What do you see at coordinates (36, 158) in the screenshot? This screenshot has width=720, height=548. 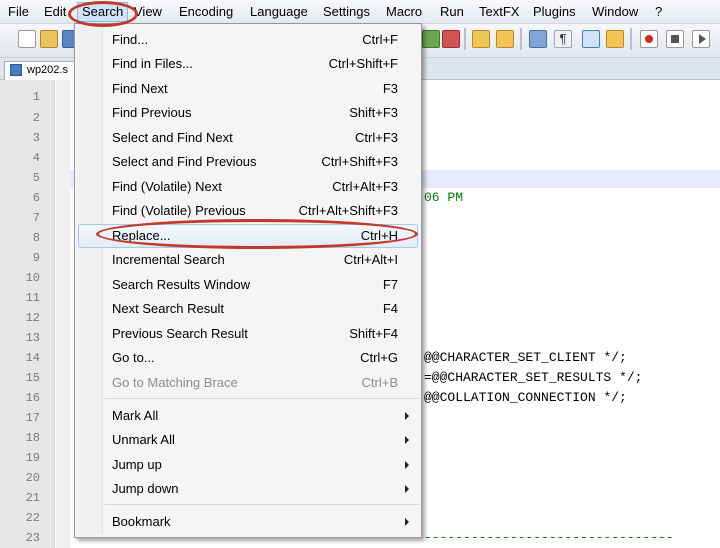 I see `line-number: 4` at bounding box center [36, 158].